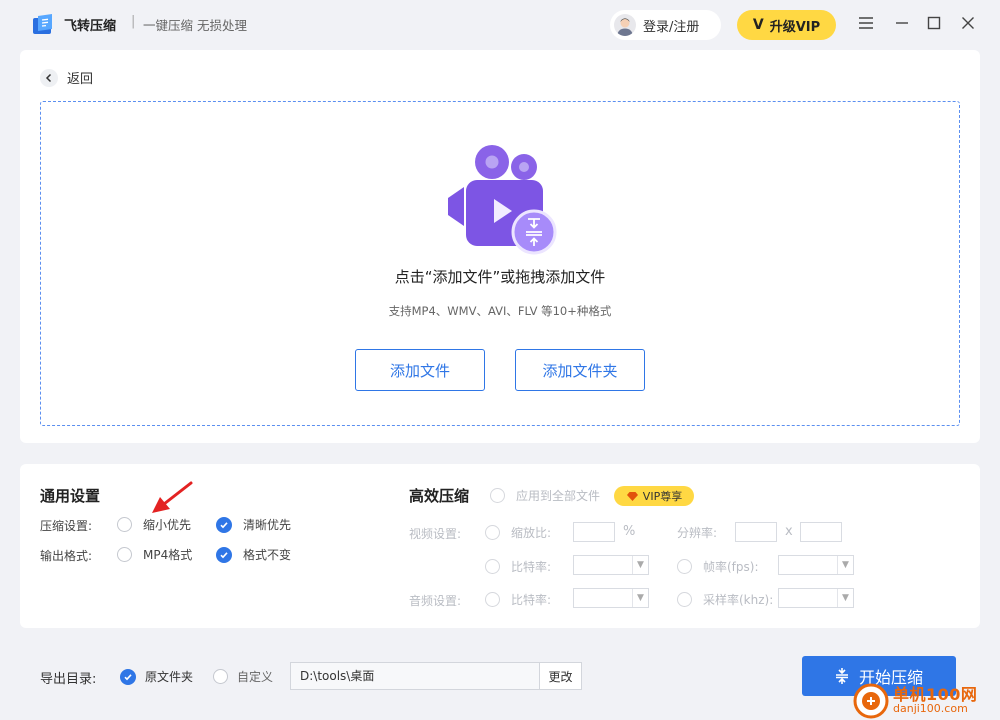 The image size is (1000, 720). I want to click on app-title: 飞转压缩, so click(90, 26).